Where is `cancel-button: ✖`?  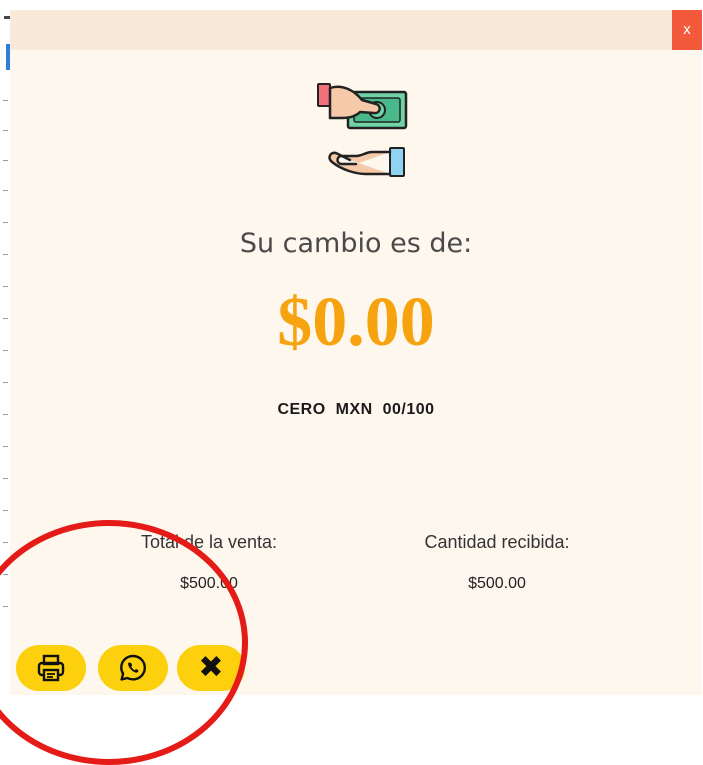
cancel-button: ✖ is located at coordinates (211, 668).